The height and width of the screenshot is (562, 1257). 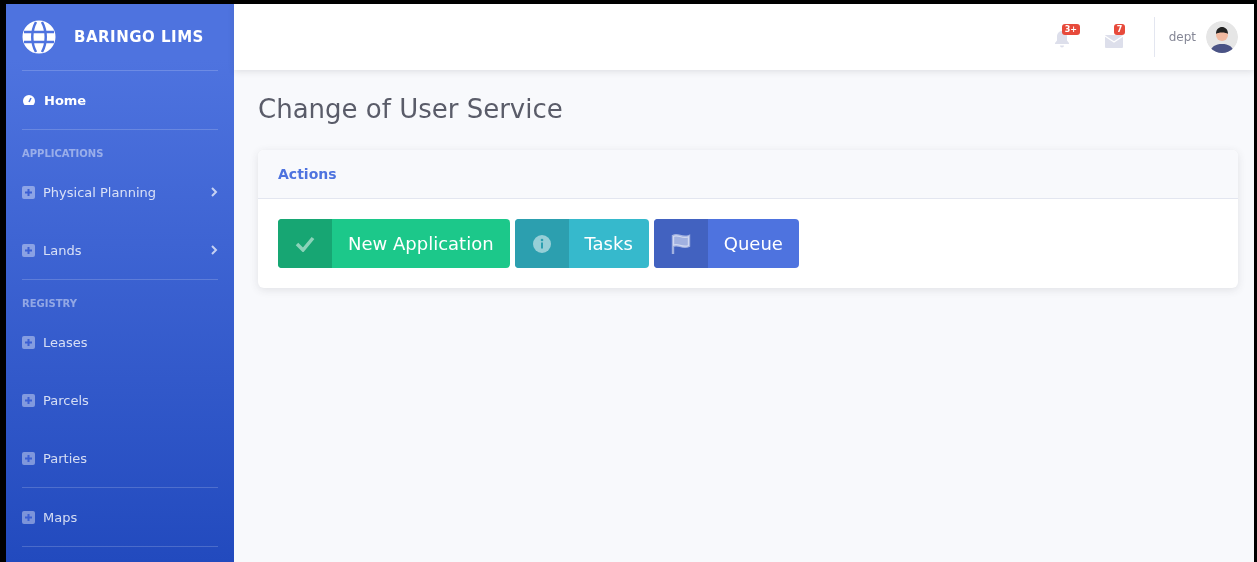 I want to click on card-header: Actions, so click(x=748, y=174).